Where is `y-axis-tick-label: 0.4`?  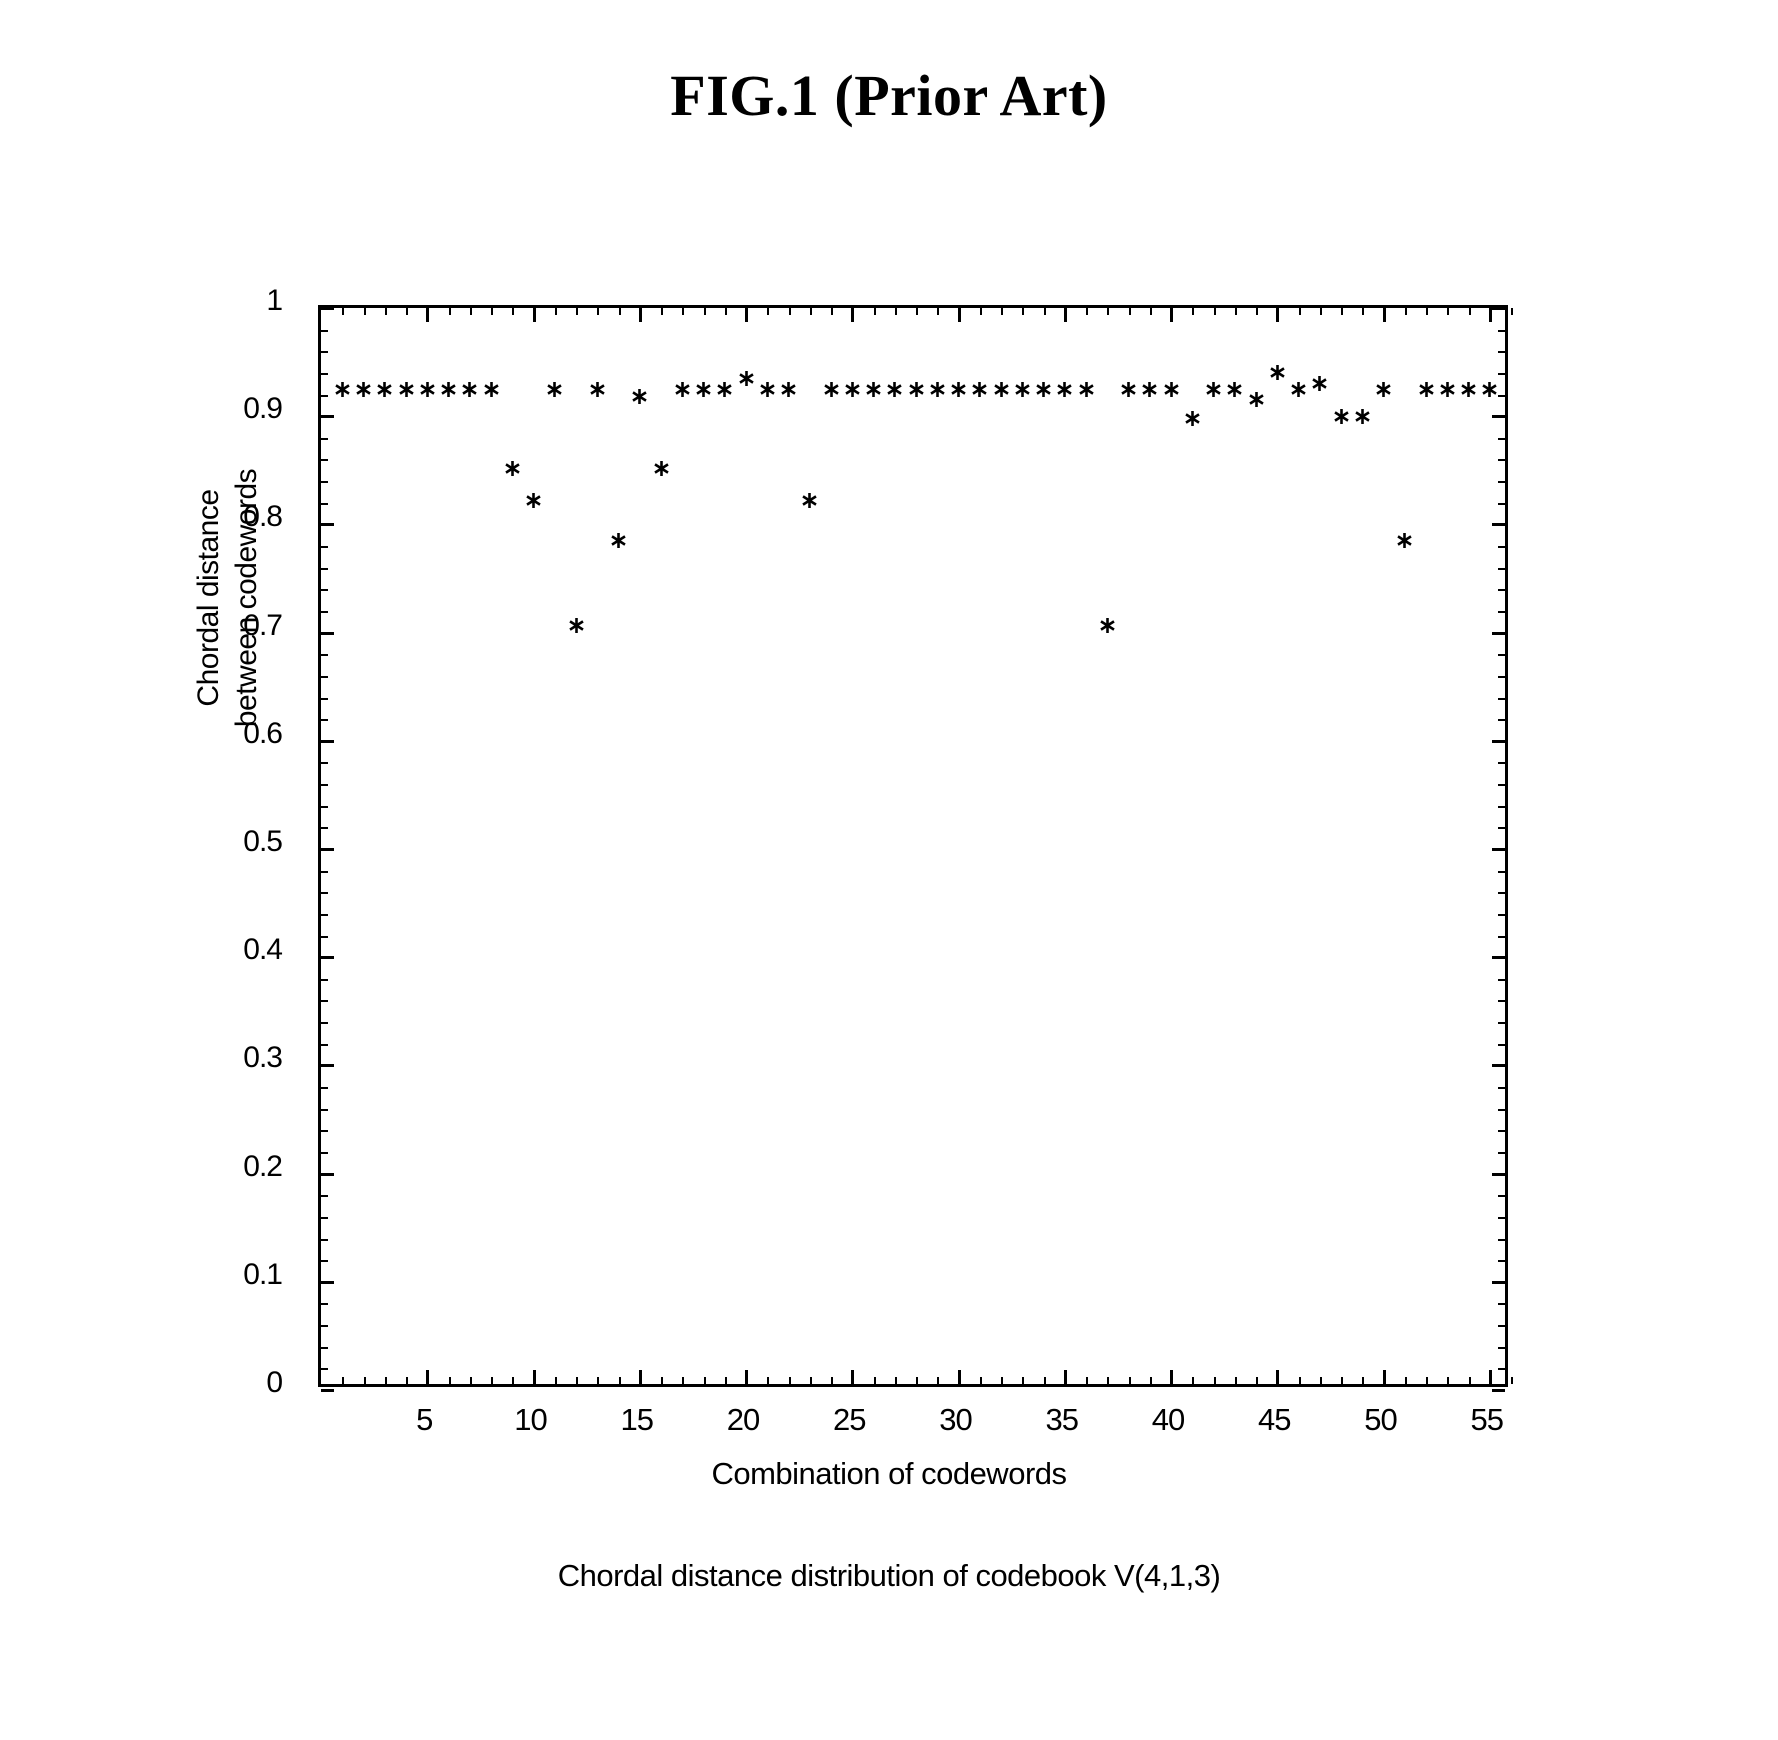 y-axis-tick-label: 0.4 is located at coordinates (263, 950).